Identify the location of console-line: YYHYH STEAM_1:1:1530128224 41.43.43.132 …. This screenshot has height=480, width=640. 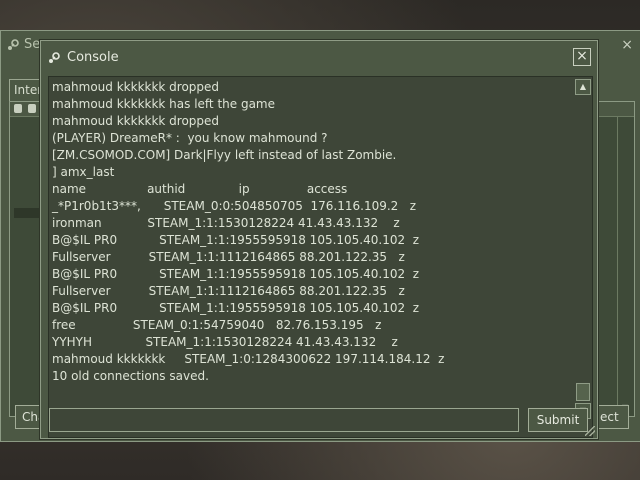
(225, 342).